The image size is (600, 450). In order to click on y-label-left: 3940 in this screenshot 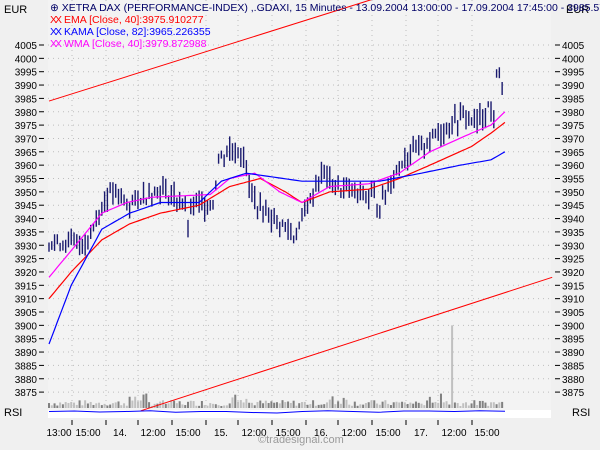, I will do `click(26, 220)`.